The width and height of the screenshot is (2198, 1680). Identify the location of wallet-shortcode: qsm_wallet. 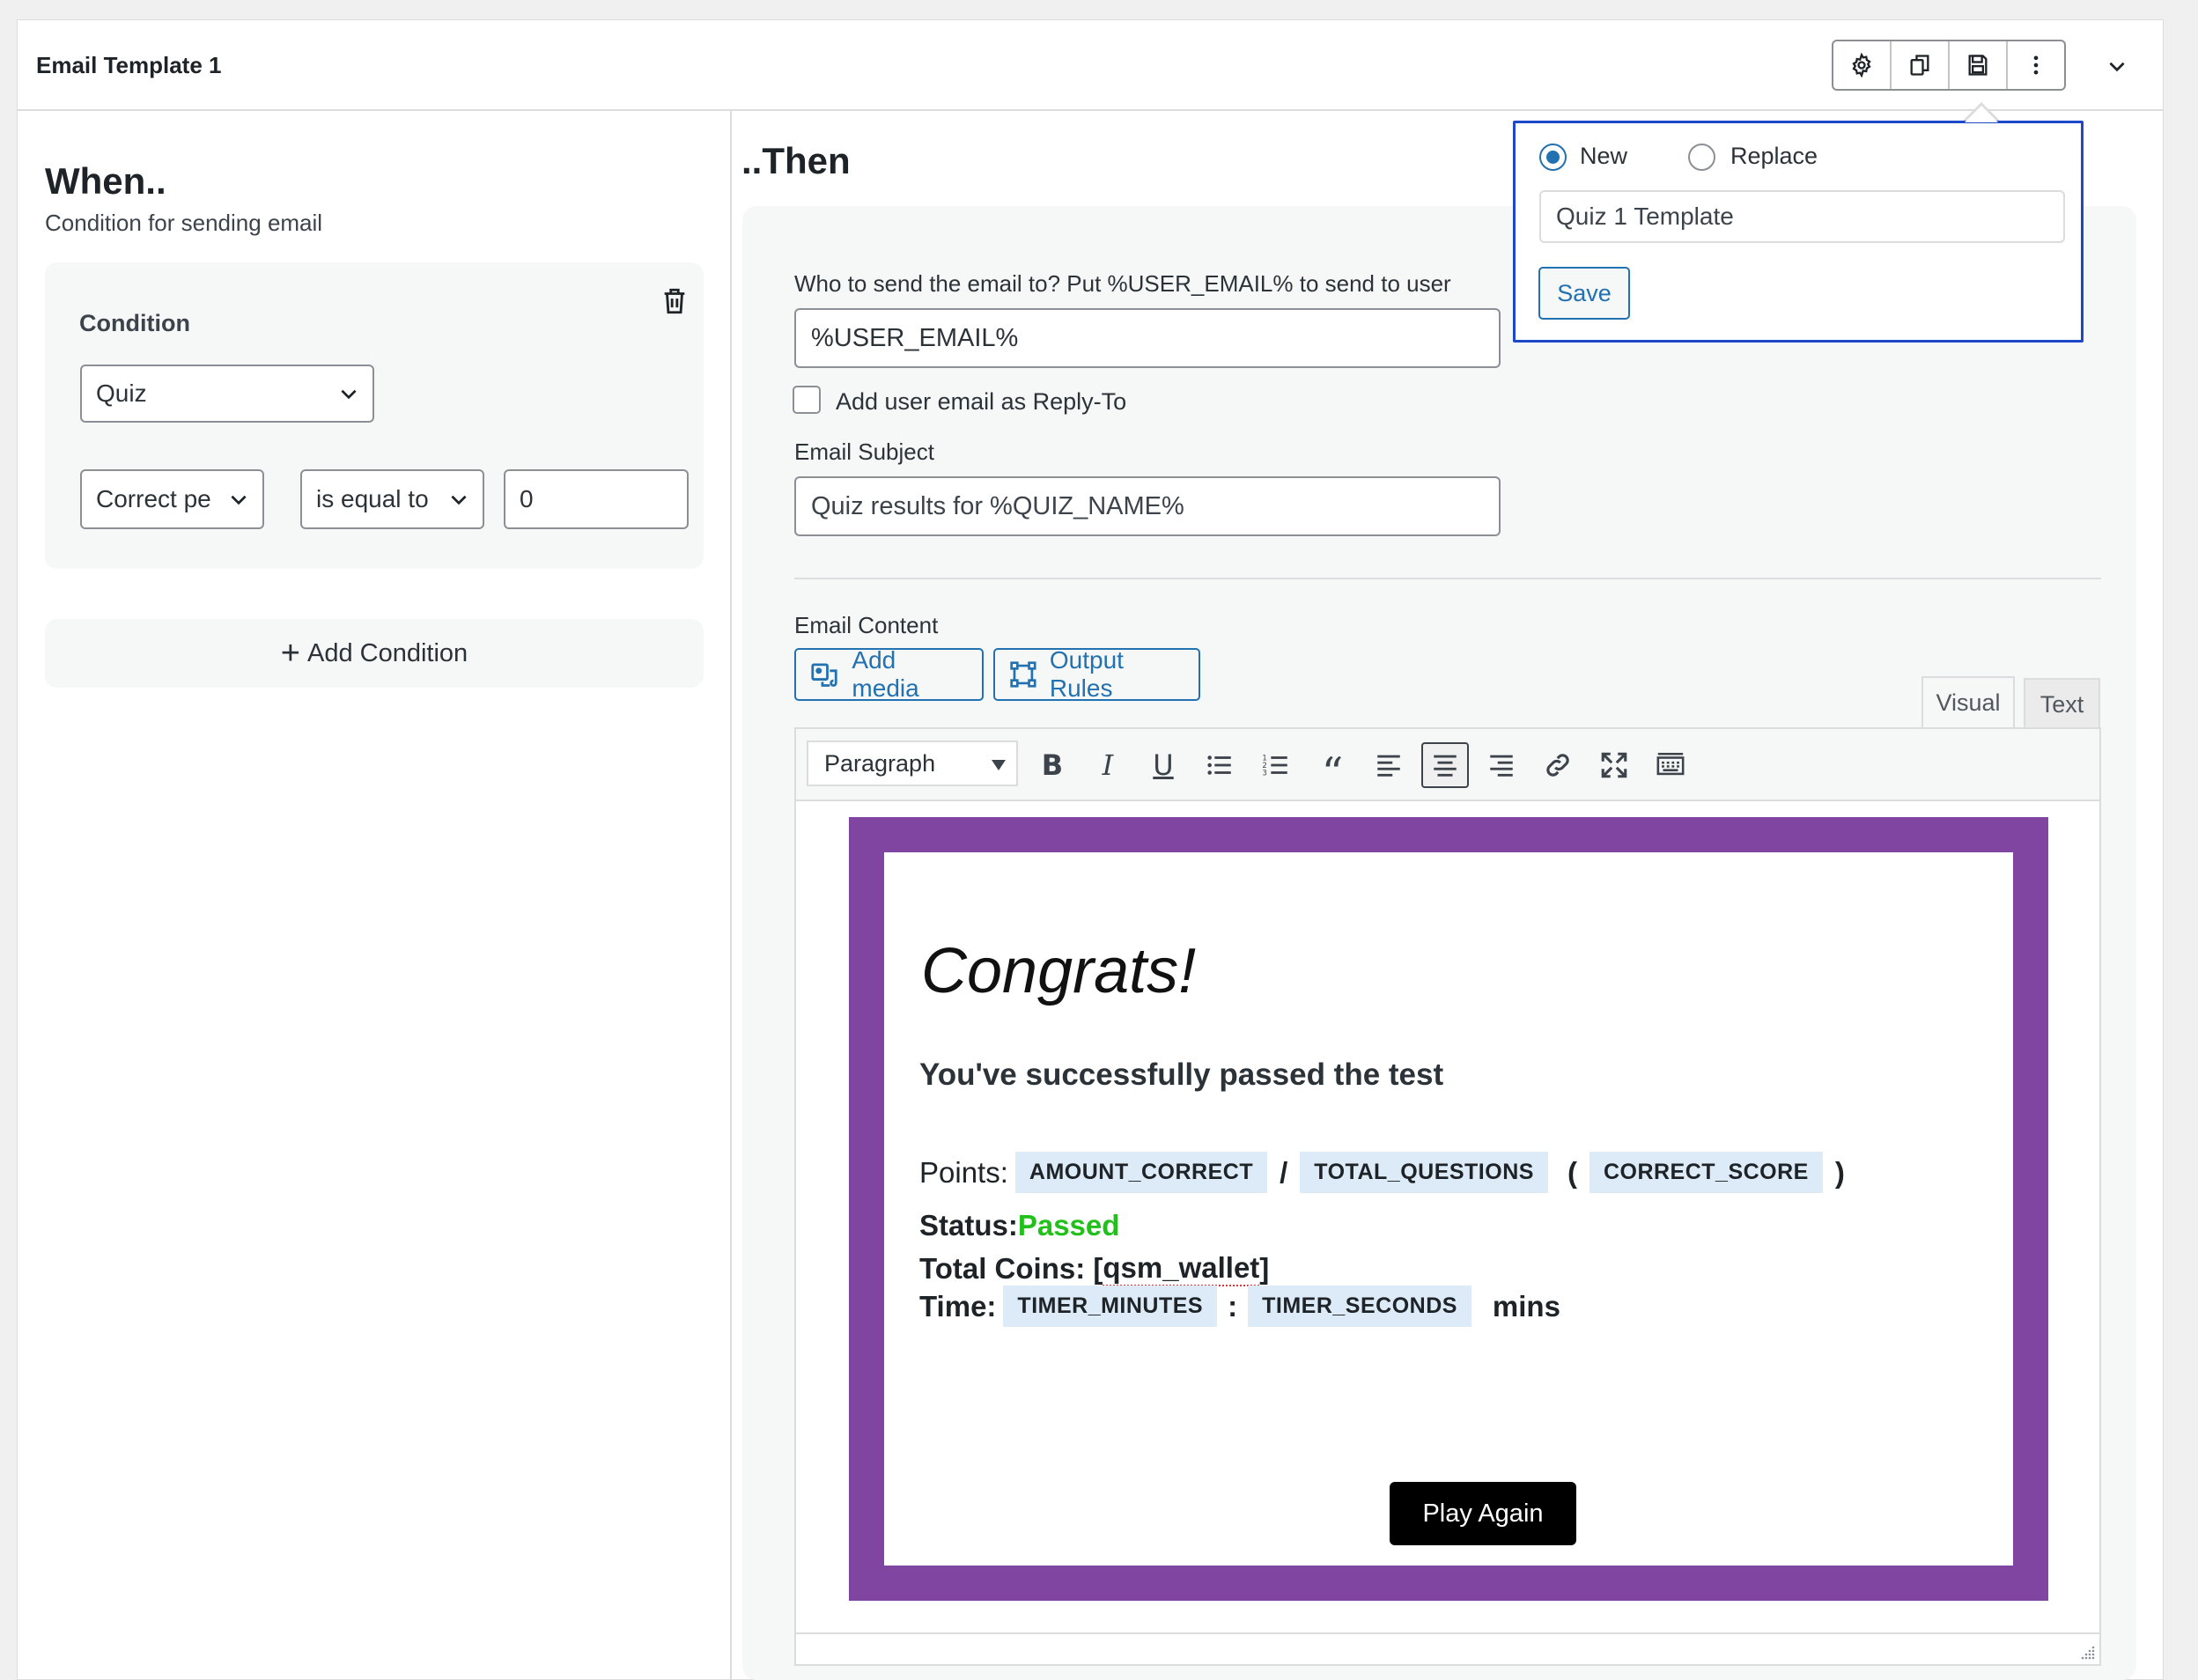
(1181, 1268).